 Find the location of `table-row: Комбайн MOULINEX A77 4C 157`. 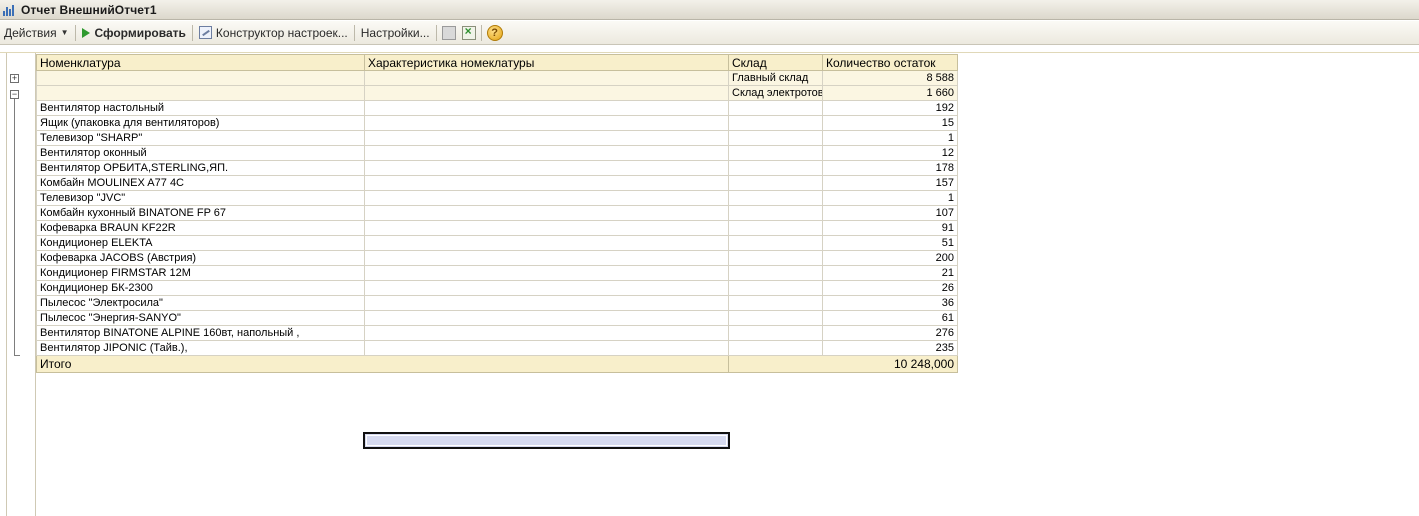

table-row: Комбайн MOULINEX A77 4C 157 is located at coordinates (497, 183).